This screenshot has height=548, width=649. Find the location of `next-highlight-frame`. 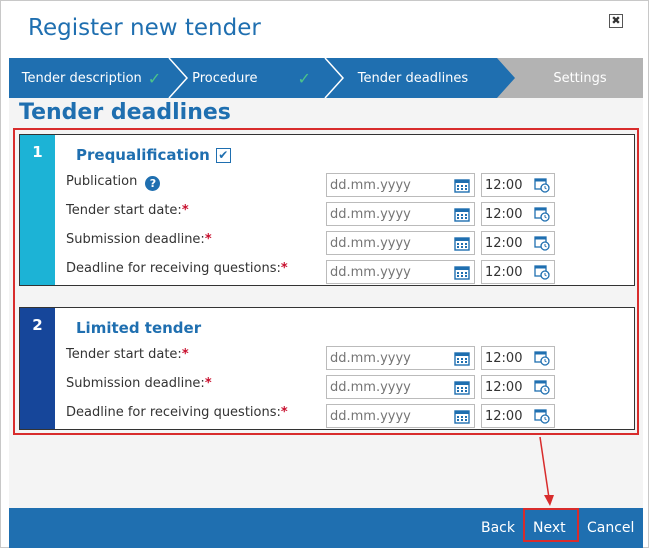

next-highlight-frame is located at coordinates (551, 525).